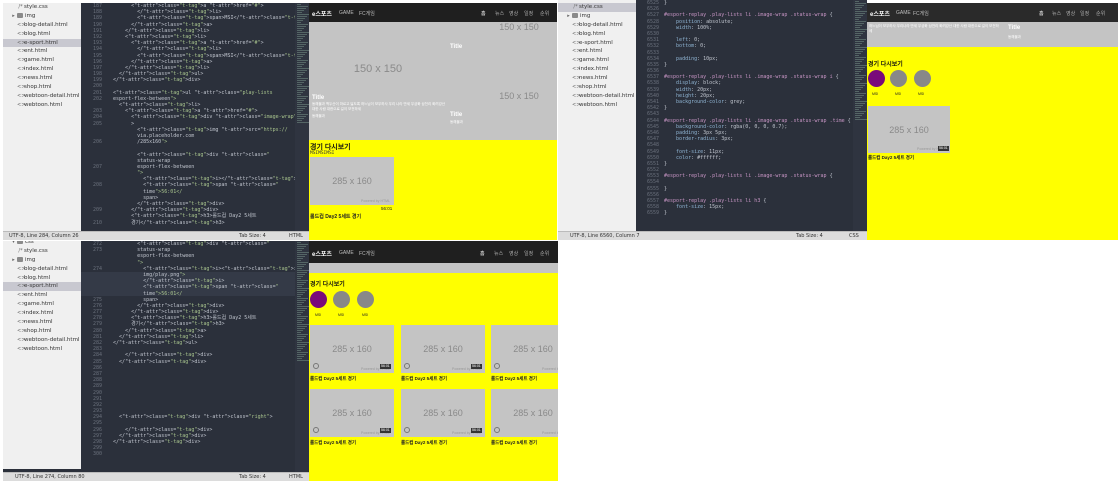 The height and width of the screenshot is (484, 1118). Describe the element at coordinates (1014, 28) in the screenshot. I see `side-card-title: Title` at that location.